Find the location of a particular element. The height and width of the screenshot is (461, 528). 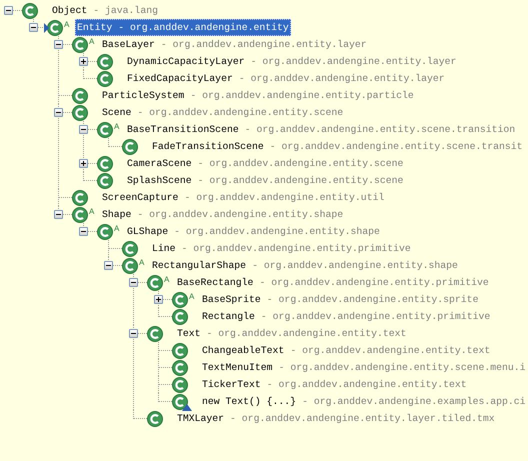

tree-item: Object - java.lang is located at coordinates (105, 10).